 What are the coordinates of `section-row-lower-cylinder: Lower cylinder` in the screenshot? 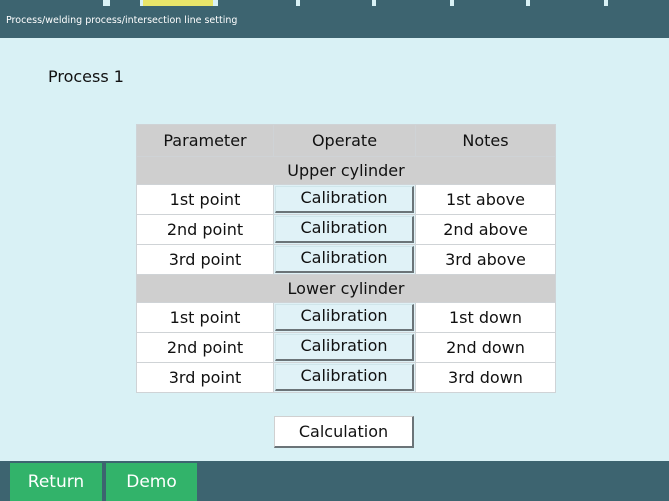 It's located at (346, 288).